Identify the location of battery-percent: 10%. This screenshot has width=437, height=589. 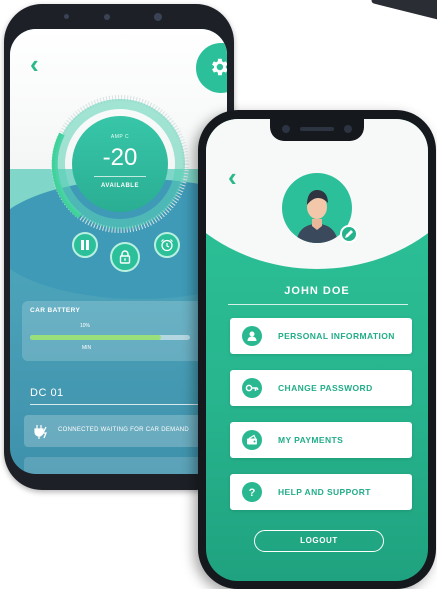
(85, 326).